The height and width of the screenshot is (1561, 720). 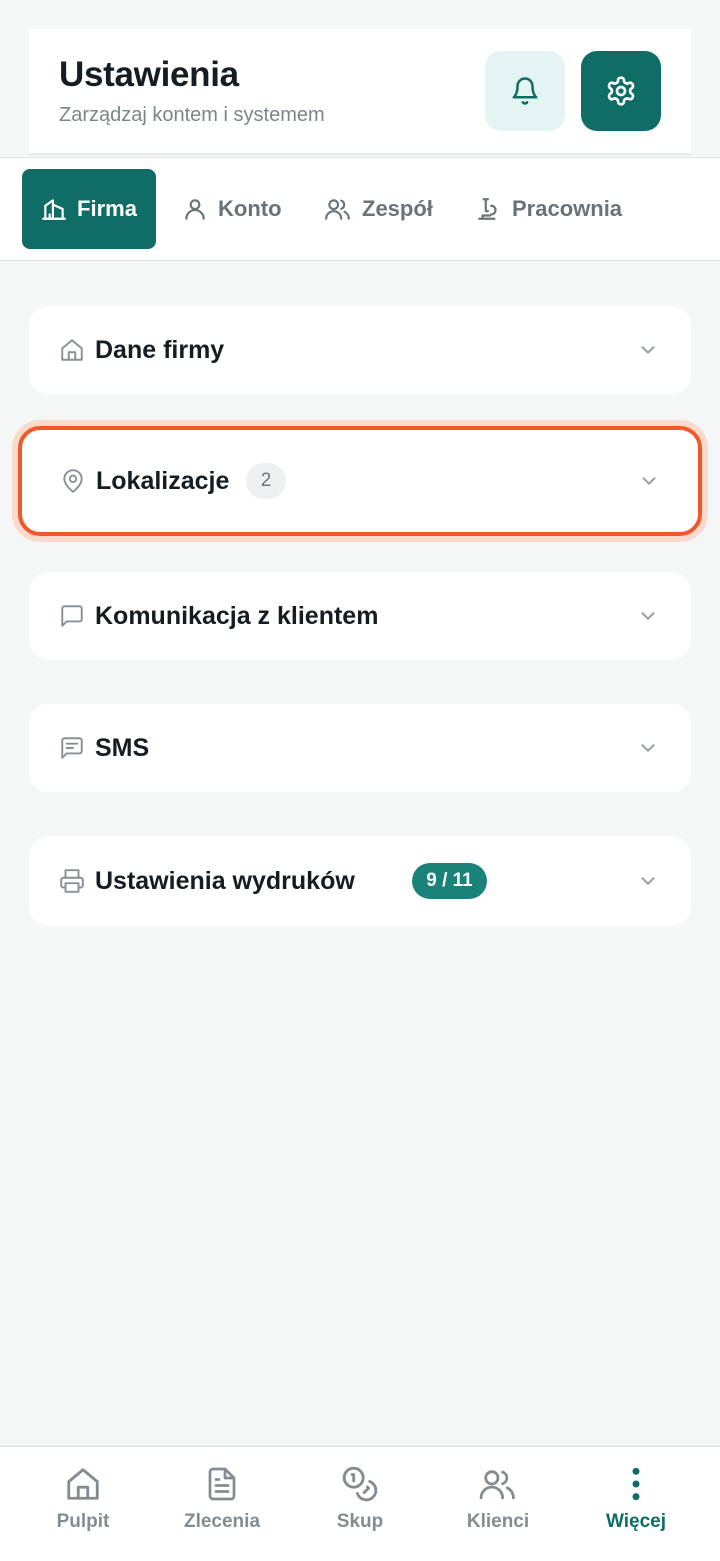 What do you see at coordinates (54, 209) in the screenshot?
I see `building-icon` at bounding box center [54, 209].